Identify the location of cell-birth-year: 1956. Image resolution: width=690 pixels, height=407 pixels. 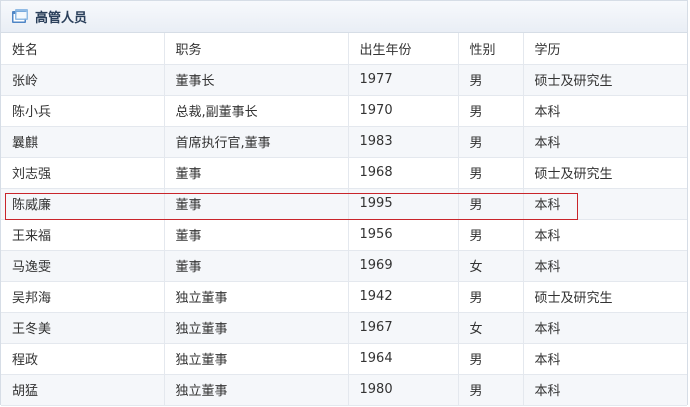
(403, 235).